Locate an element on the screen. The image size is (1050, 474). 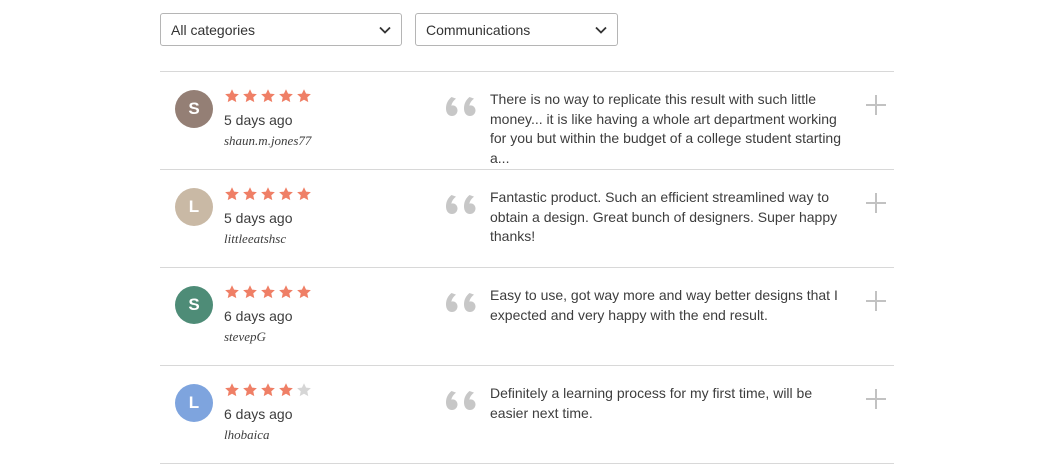
review-meta: 6 days ago stevepG is located at coordinates (268, 314).